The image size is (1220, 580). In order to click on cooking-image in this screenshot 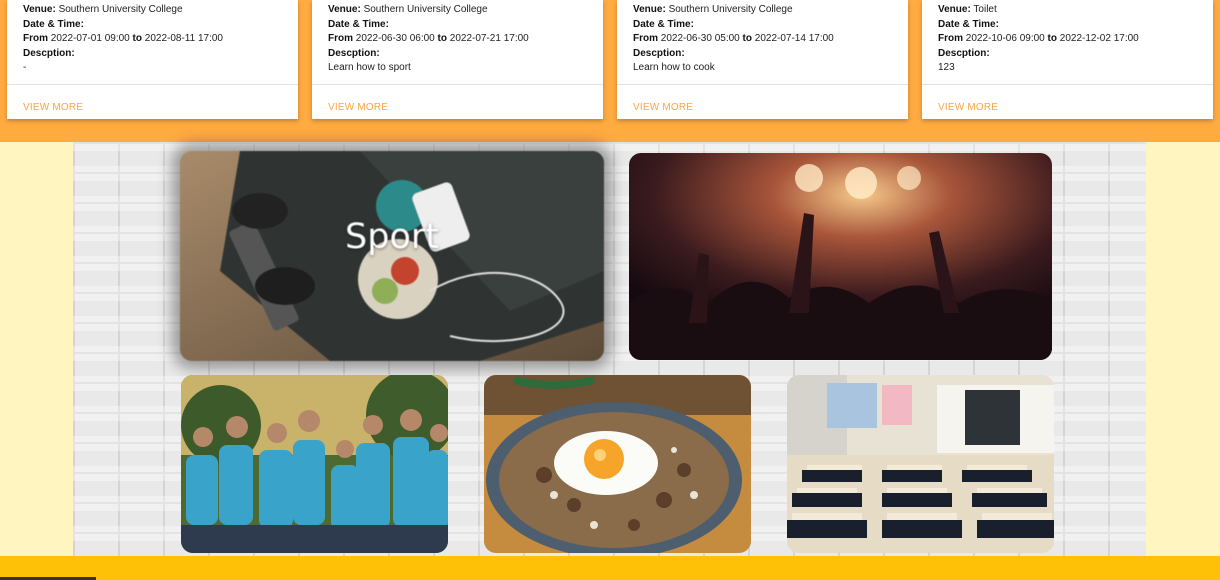, I will do `click(617, 464)`.